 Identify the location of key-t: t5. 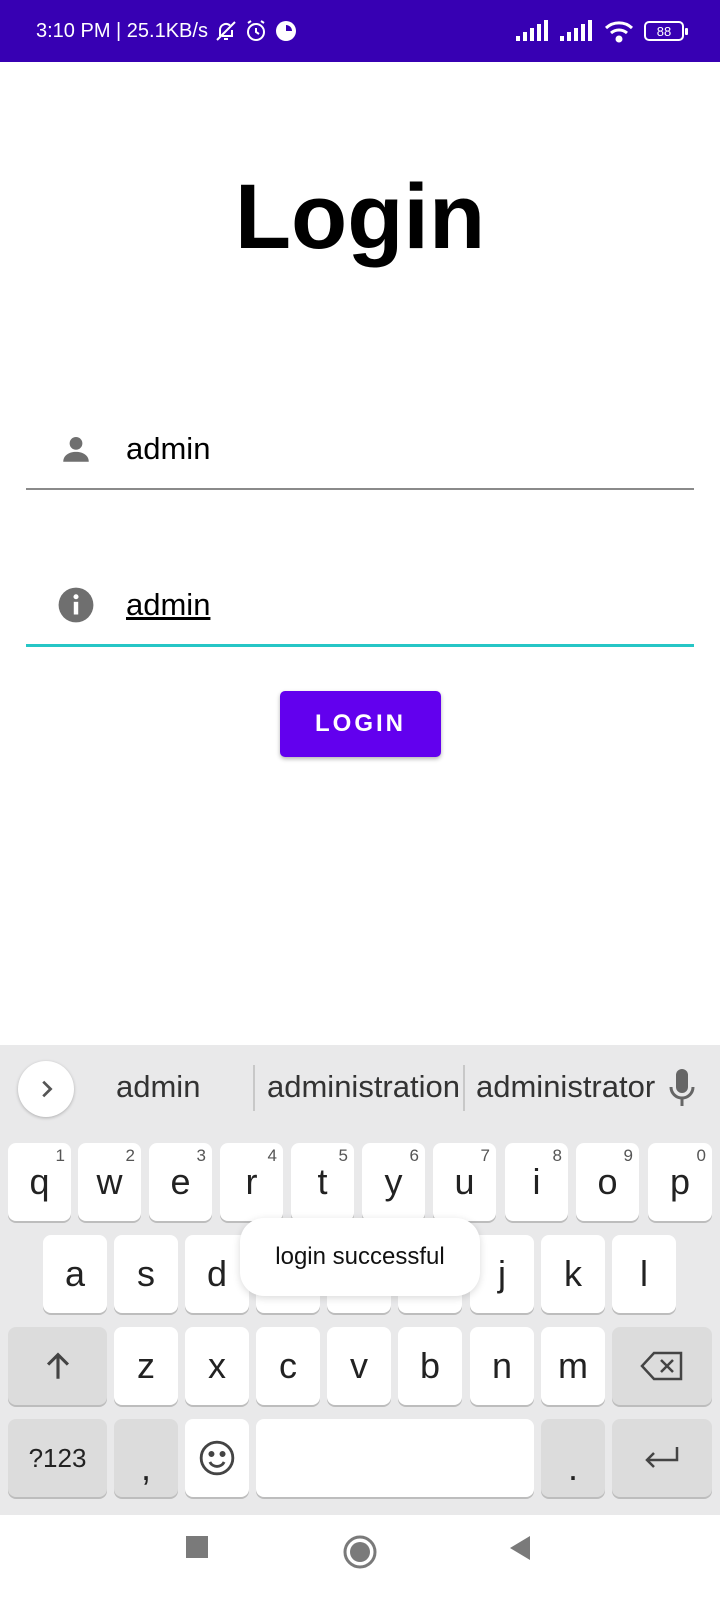
(322, 1182).